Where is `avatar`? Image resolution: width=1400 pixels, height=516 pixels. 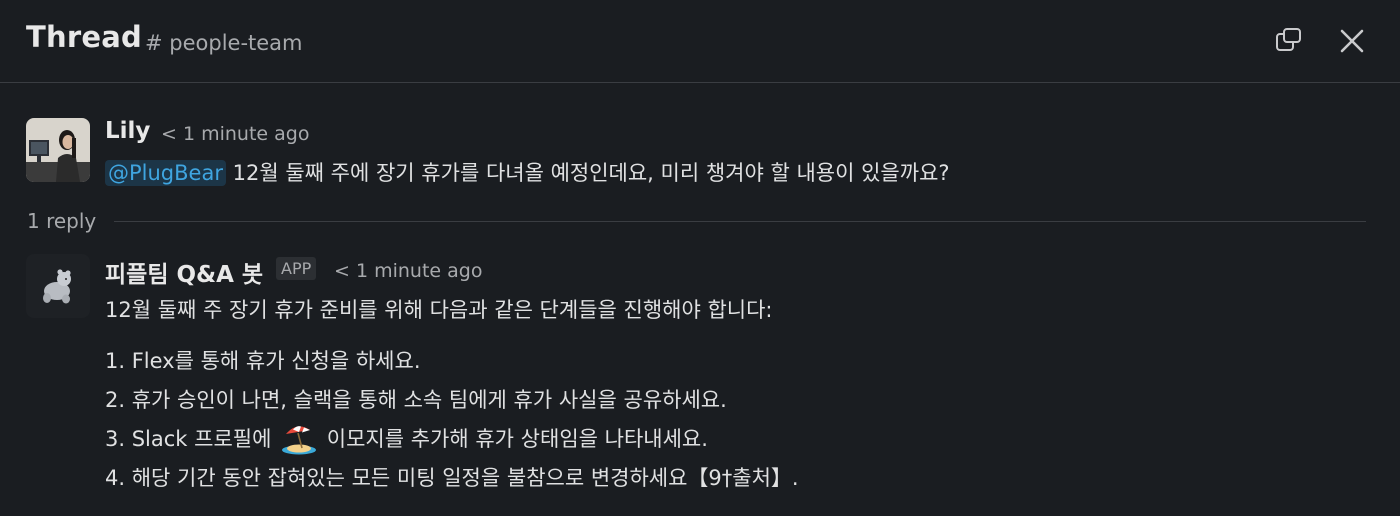
avatar is located at coordinates (58, 150).